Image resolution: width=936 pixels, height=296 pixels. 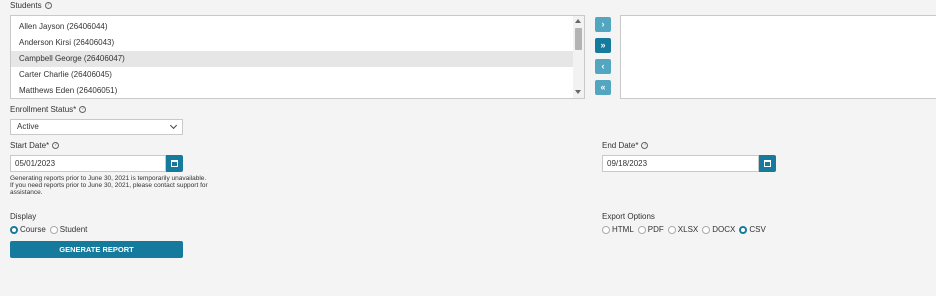 I want to click on start-date-label: Start Date* ?, so click(x=35, y=145).